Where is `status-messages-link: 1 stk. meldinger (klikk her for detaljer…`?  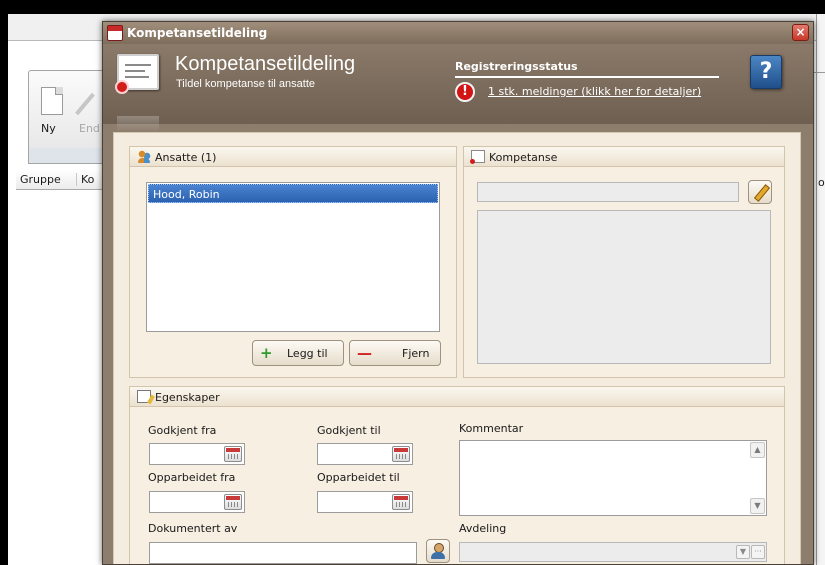 status-messages-link: 1 stk. meldinger (klikk her for detaljer… is located at coordinates (594, 91).